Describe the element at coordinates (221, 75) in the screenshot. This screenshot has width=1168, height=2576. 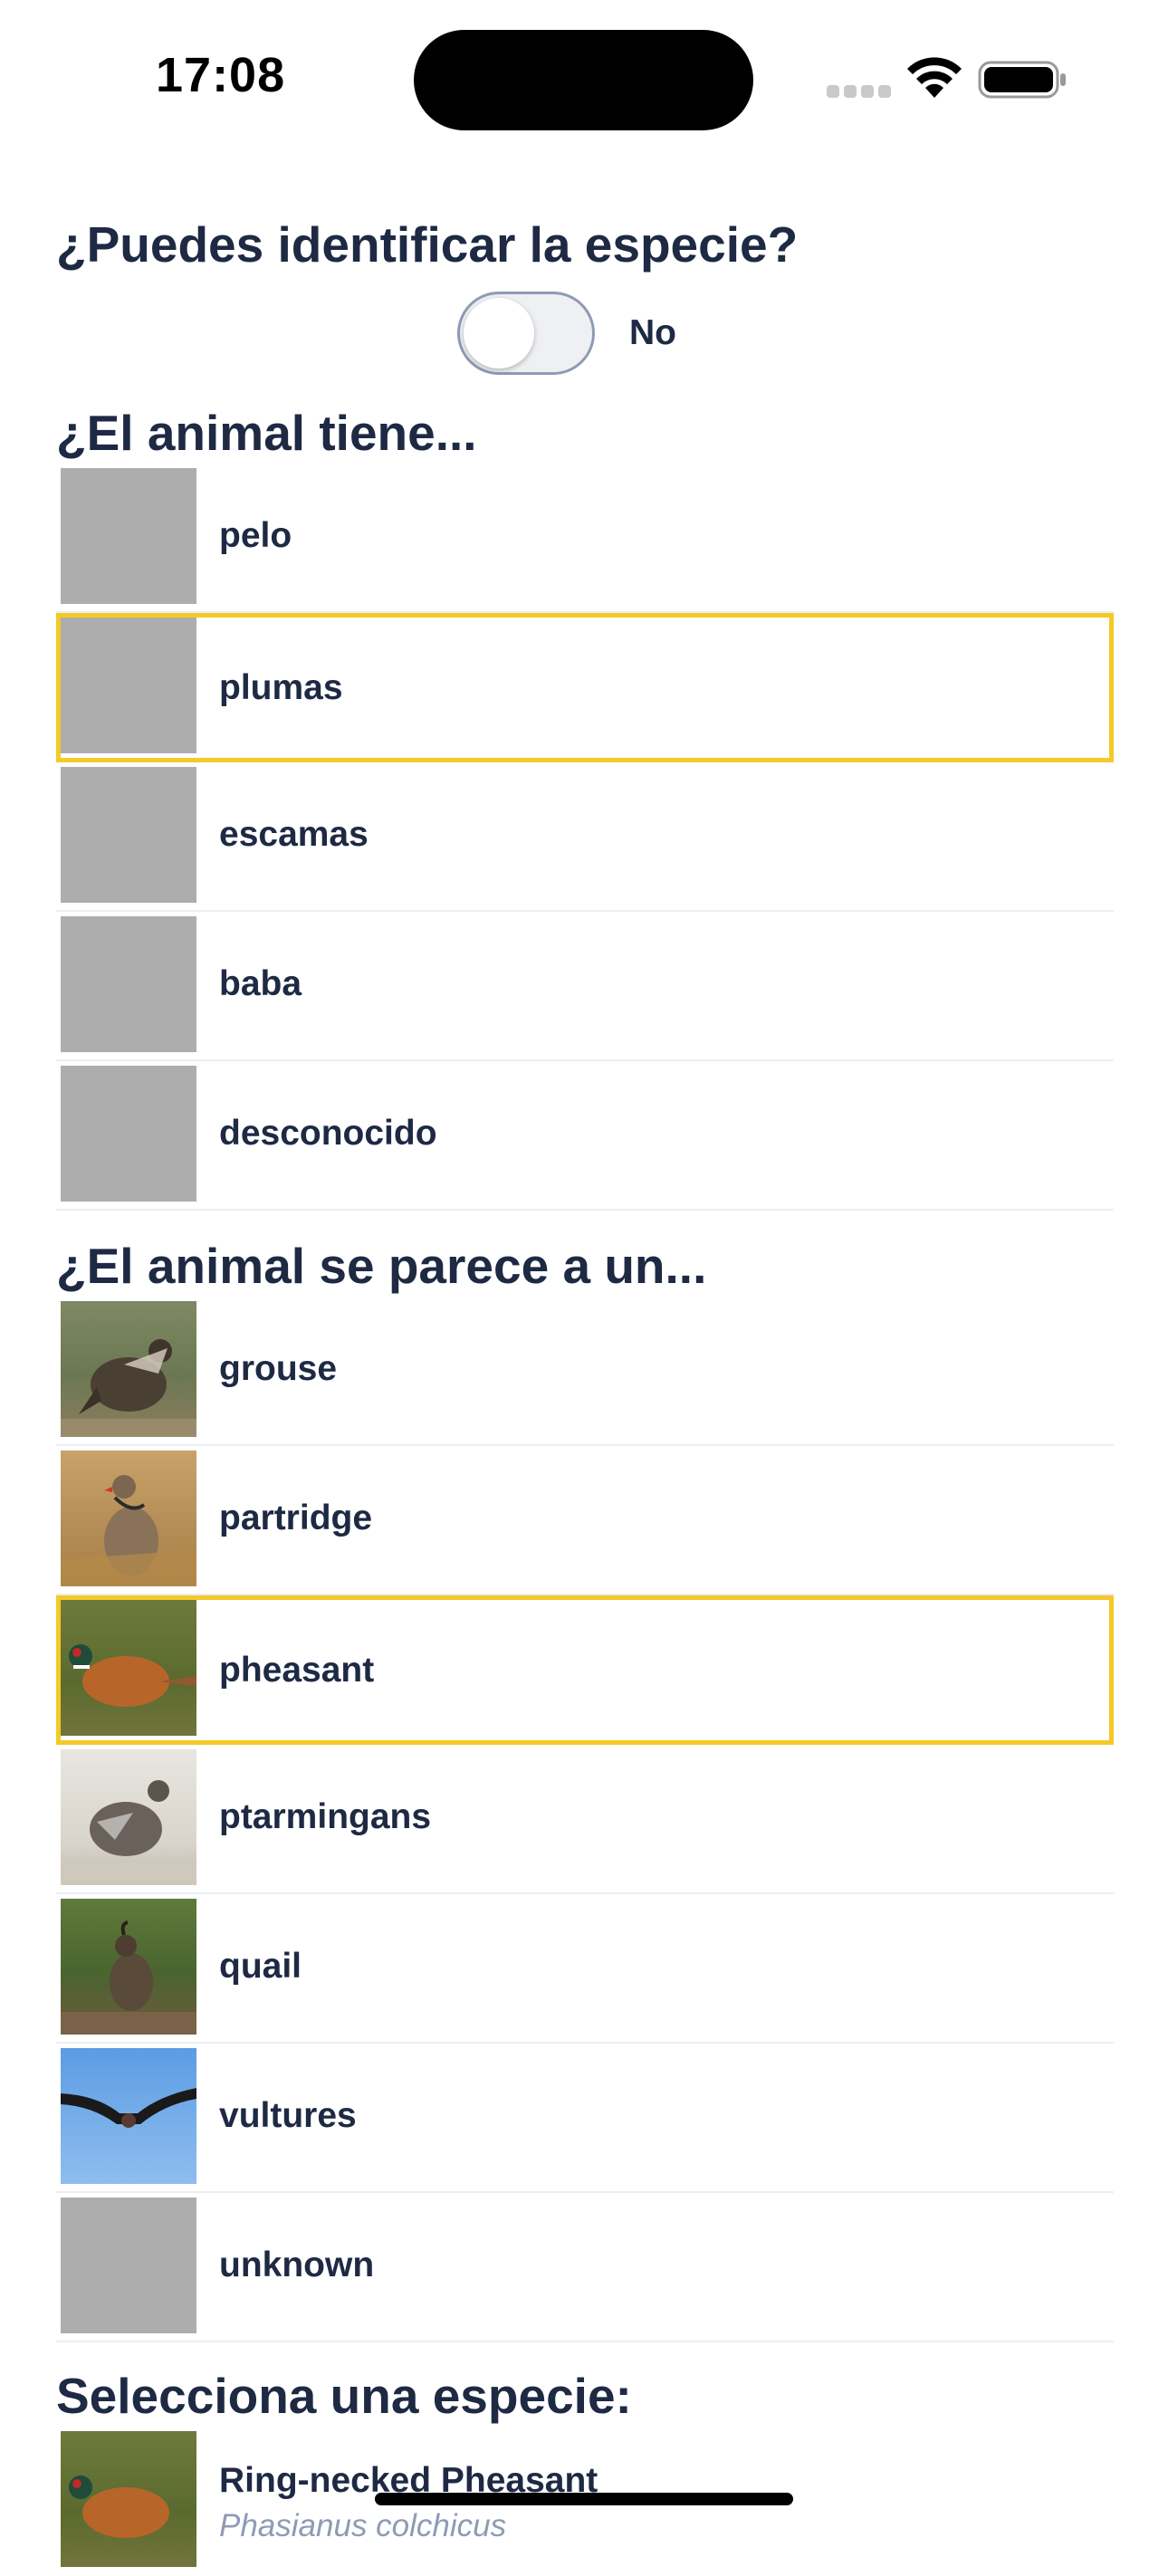
I see `status-time: 17:08` at that location.